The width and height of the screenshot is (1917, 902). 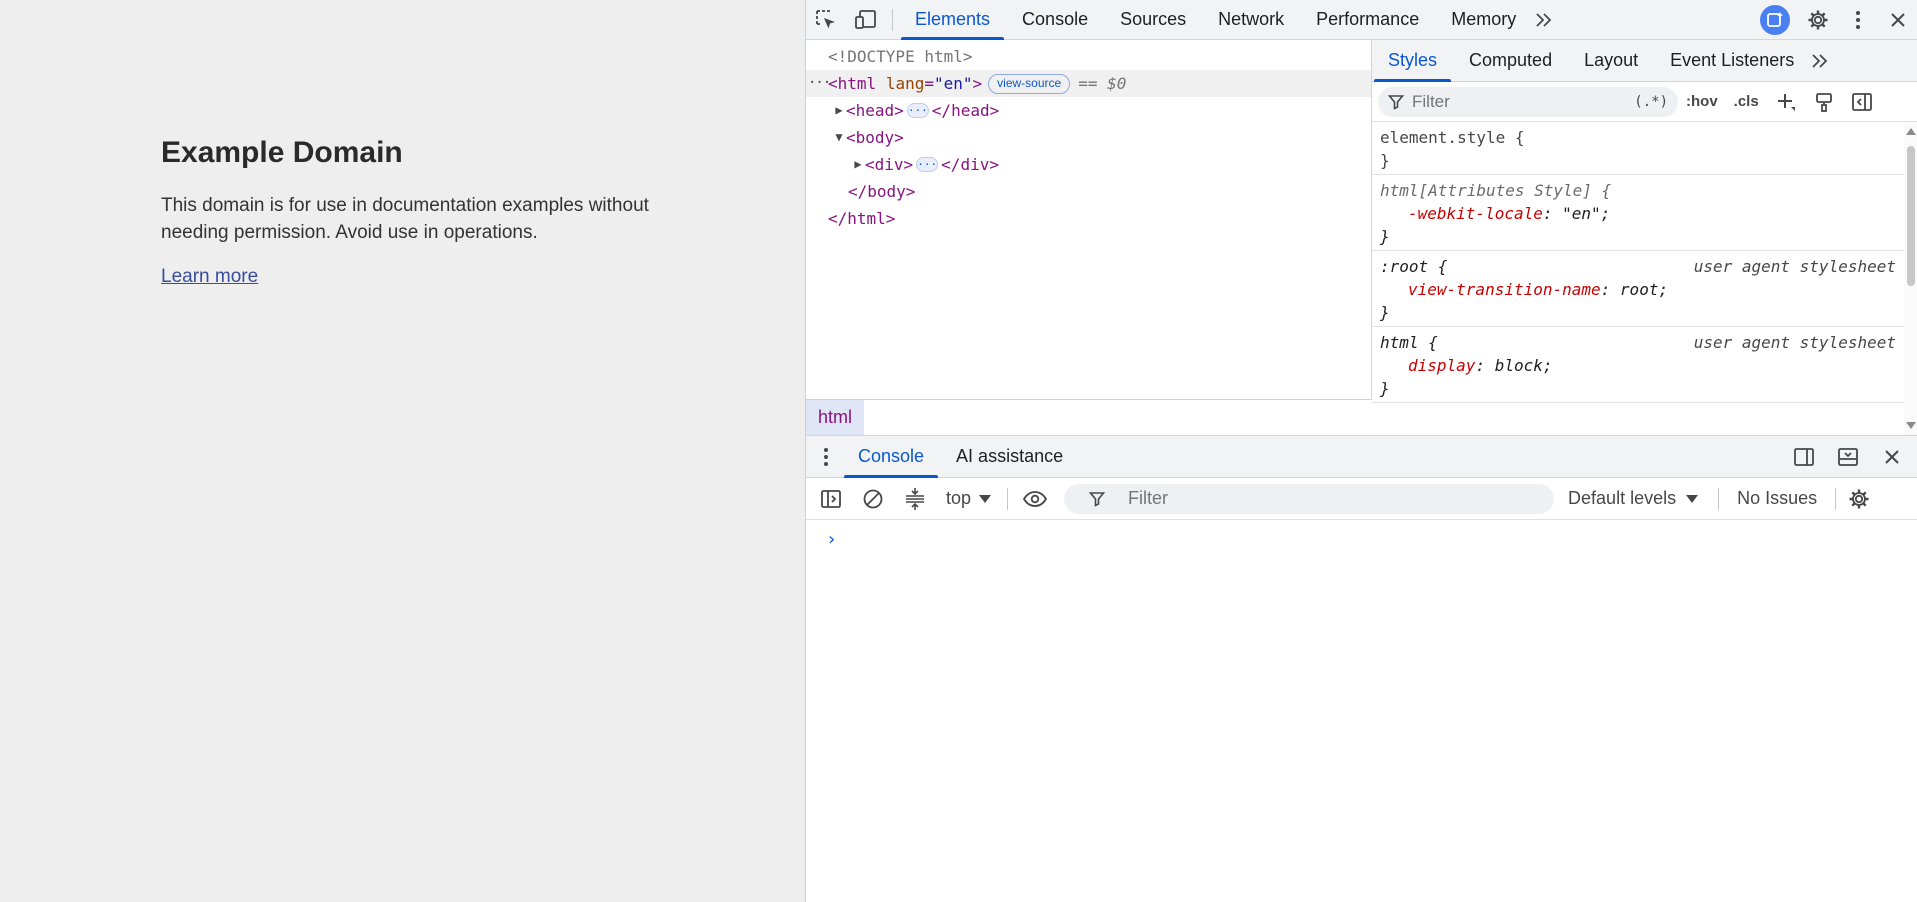 What do you see at coordinates (1510, 61) in the screenshot?
I see `tab-computed: Computed` at bounding box center [1510, 61].